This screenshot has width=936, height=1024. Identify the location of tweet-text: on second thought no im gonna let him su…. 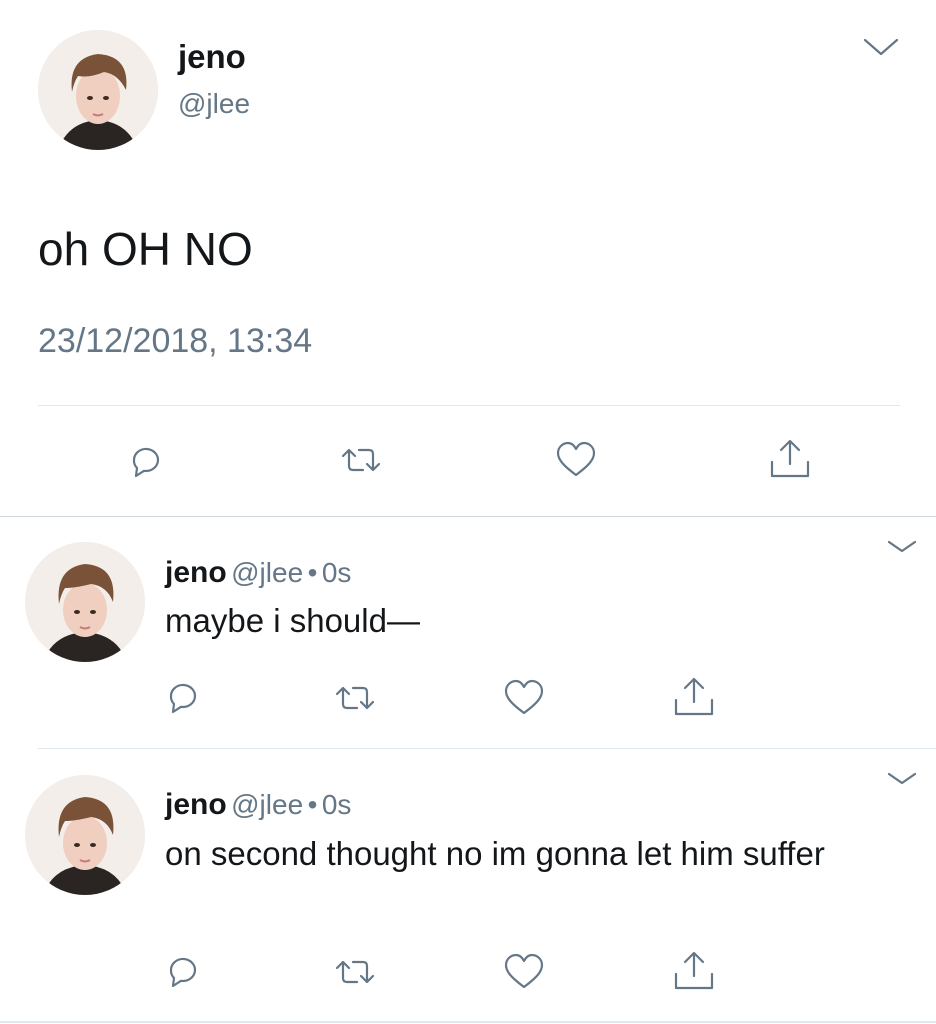
(495, 853).